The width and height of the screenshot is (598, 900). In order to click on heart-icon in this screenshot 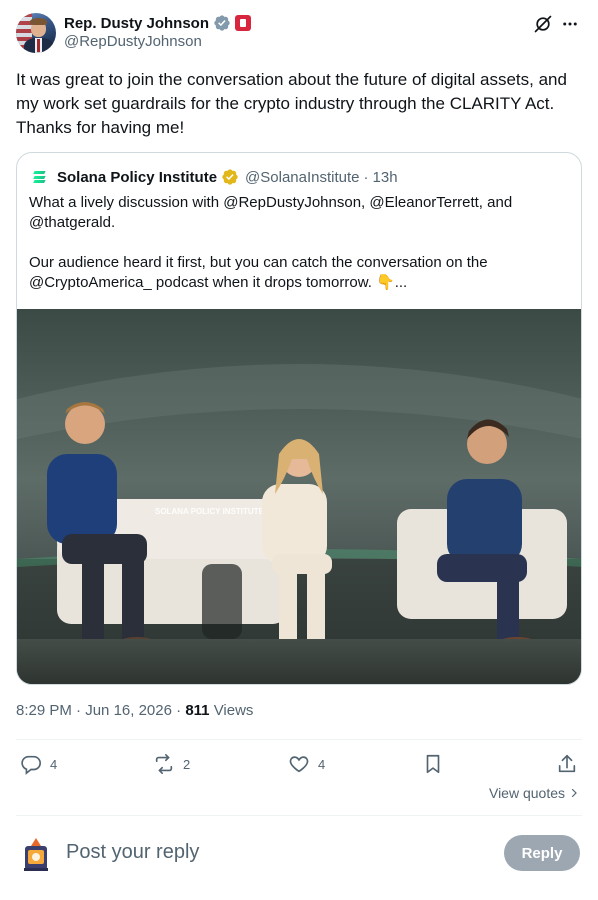, I will do `click(299, 764)`.